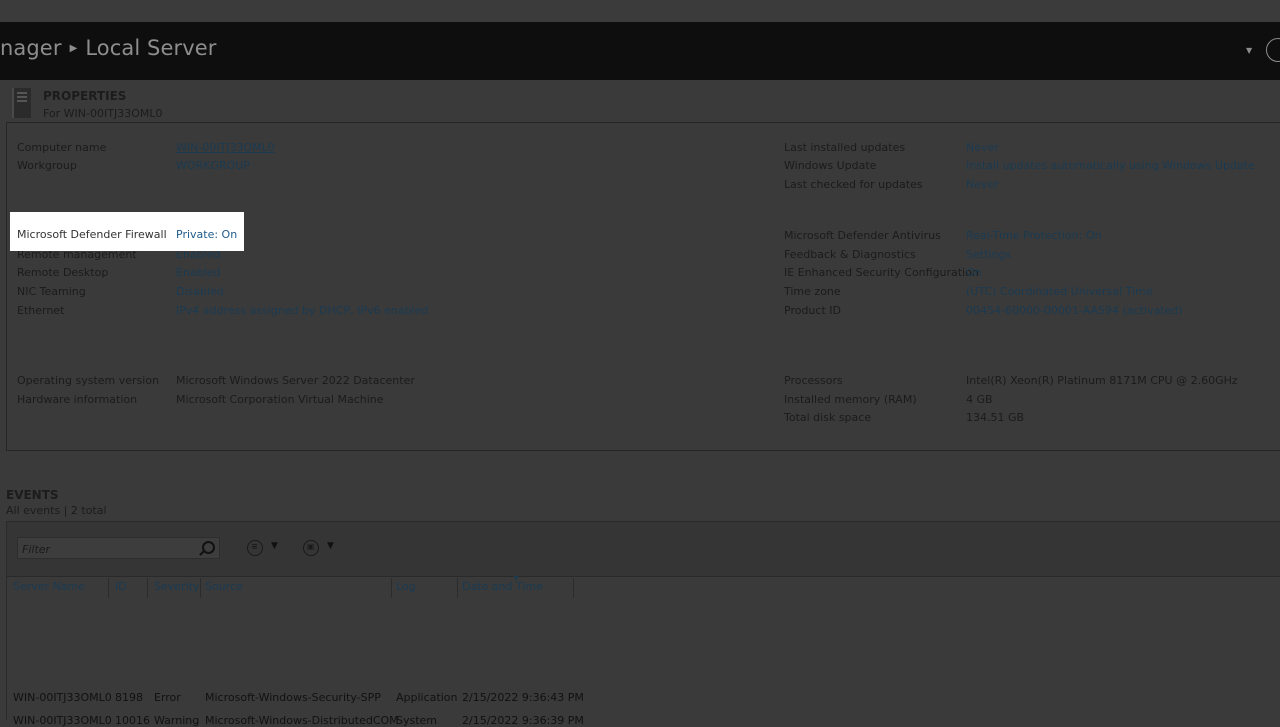  I want to click on save-query-button: ▣, so click(311, 548).